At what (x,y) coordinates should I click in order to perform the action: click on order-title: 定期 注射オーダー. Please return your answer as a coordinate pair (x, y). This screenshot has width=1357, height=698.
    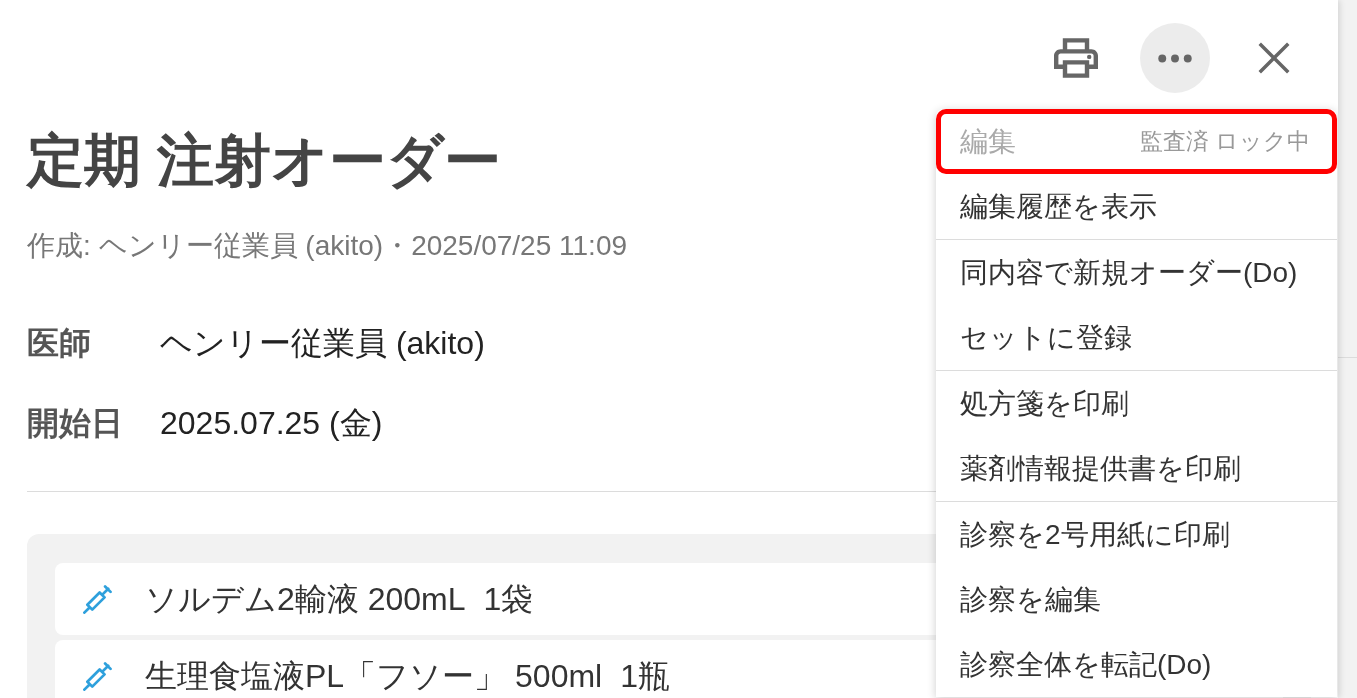
    Looking at the image, I should click on (264, 160).